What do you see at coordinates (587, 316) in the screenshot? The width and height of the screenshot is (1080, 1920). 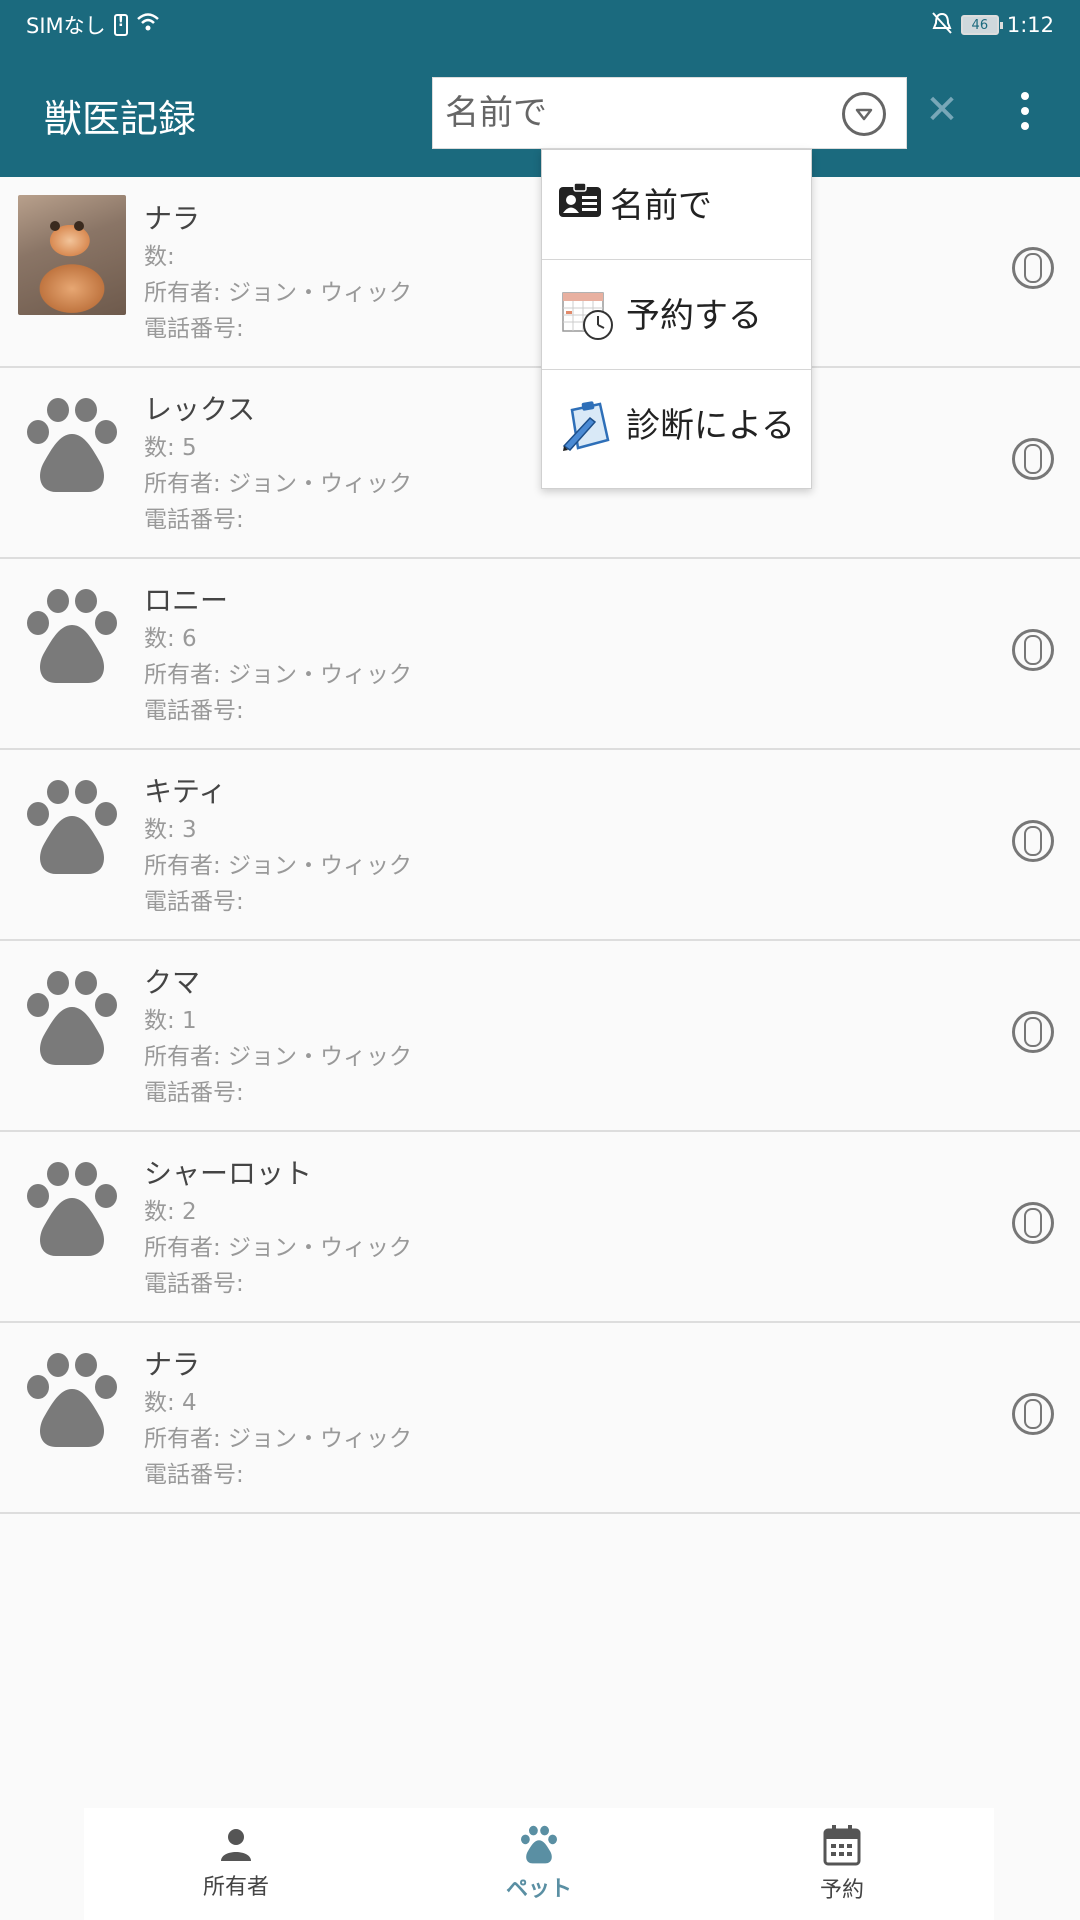 I see `calendar-clock-icon` at bounding box center [587, 316].